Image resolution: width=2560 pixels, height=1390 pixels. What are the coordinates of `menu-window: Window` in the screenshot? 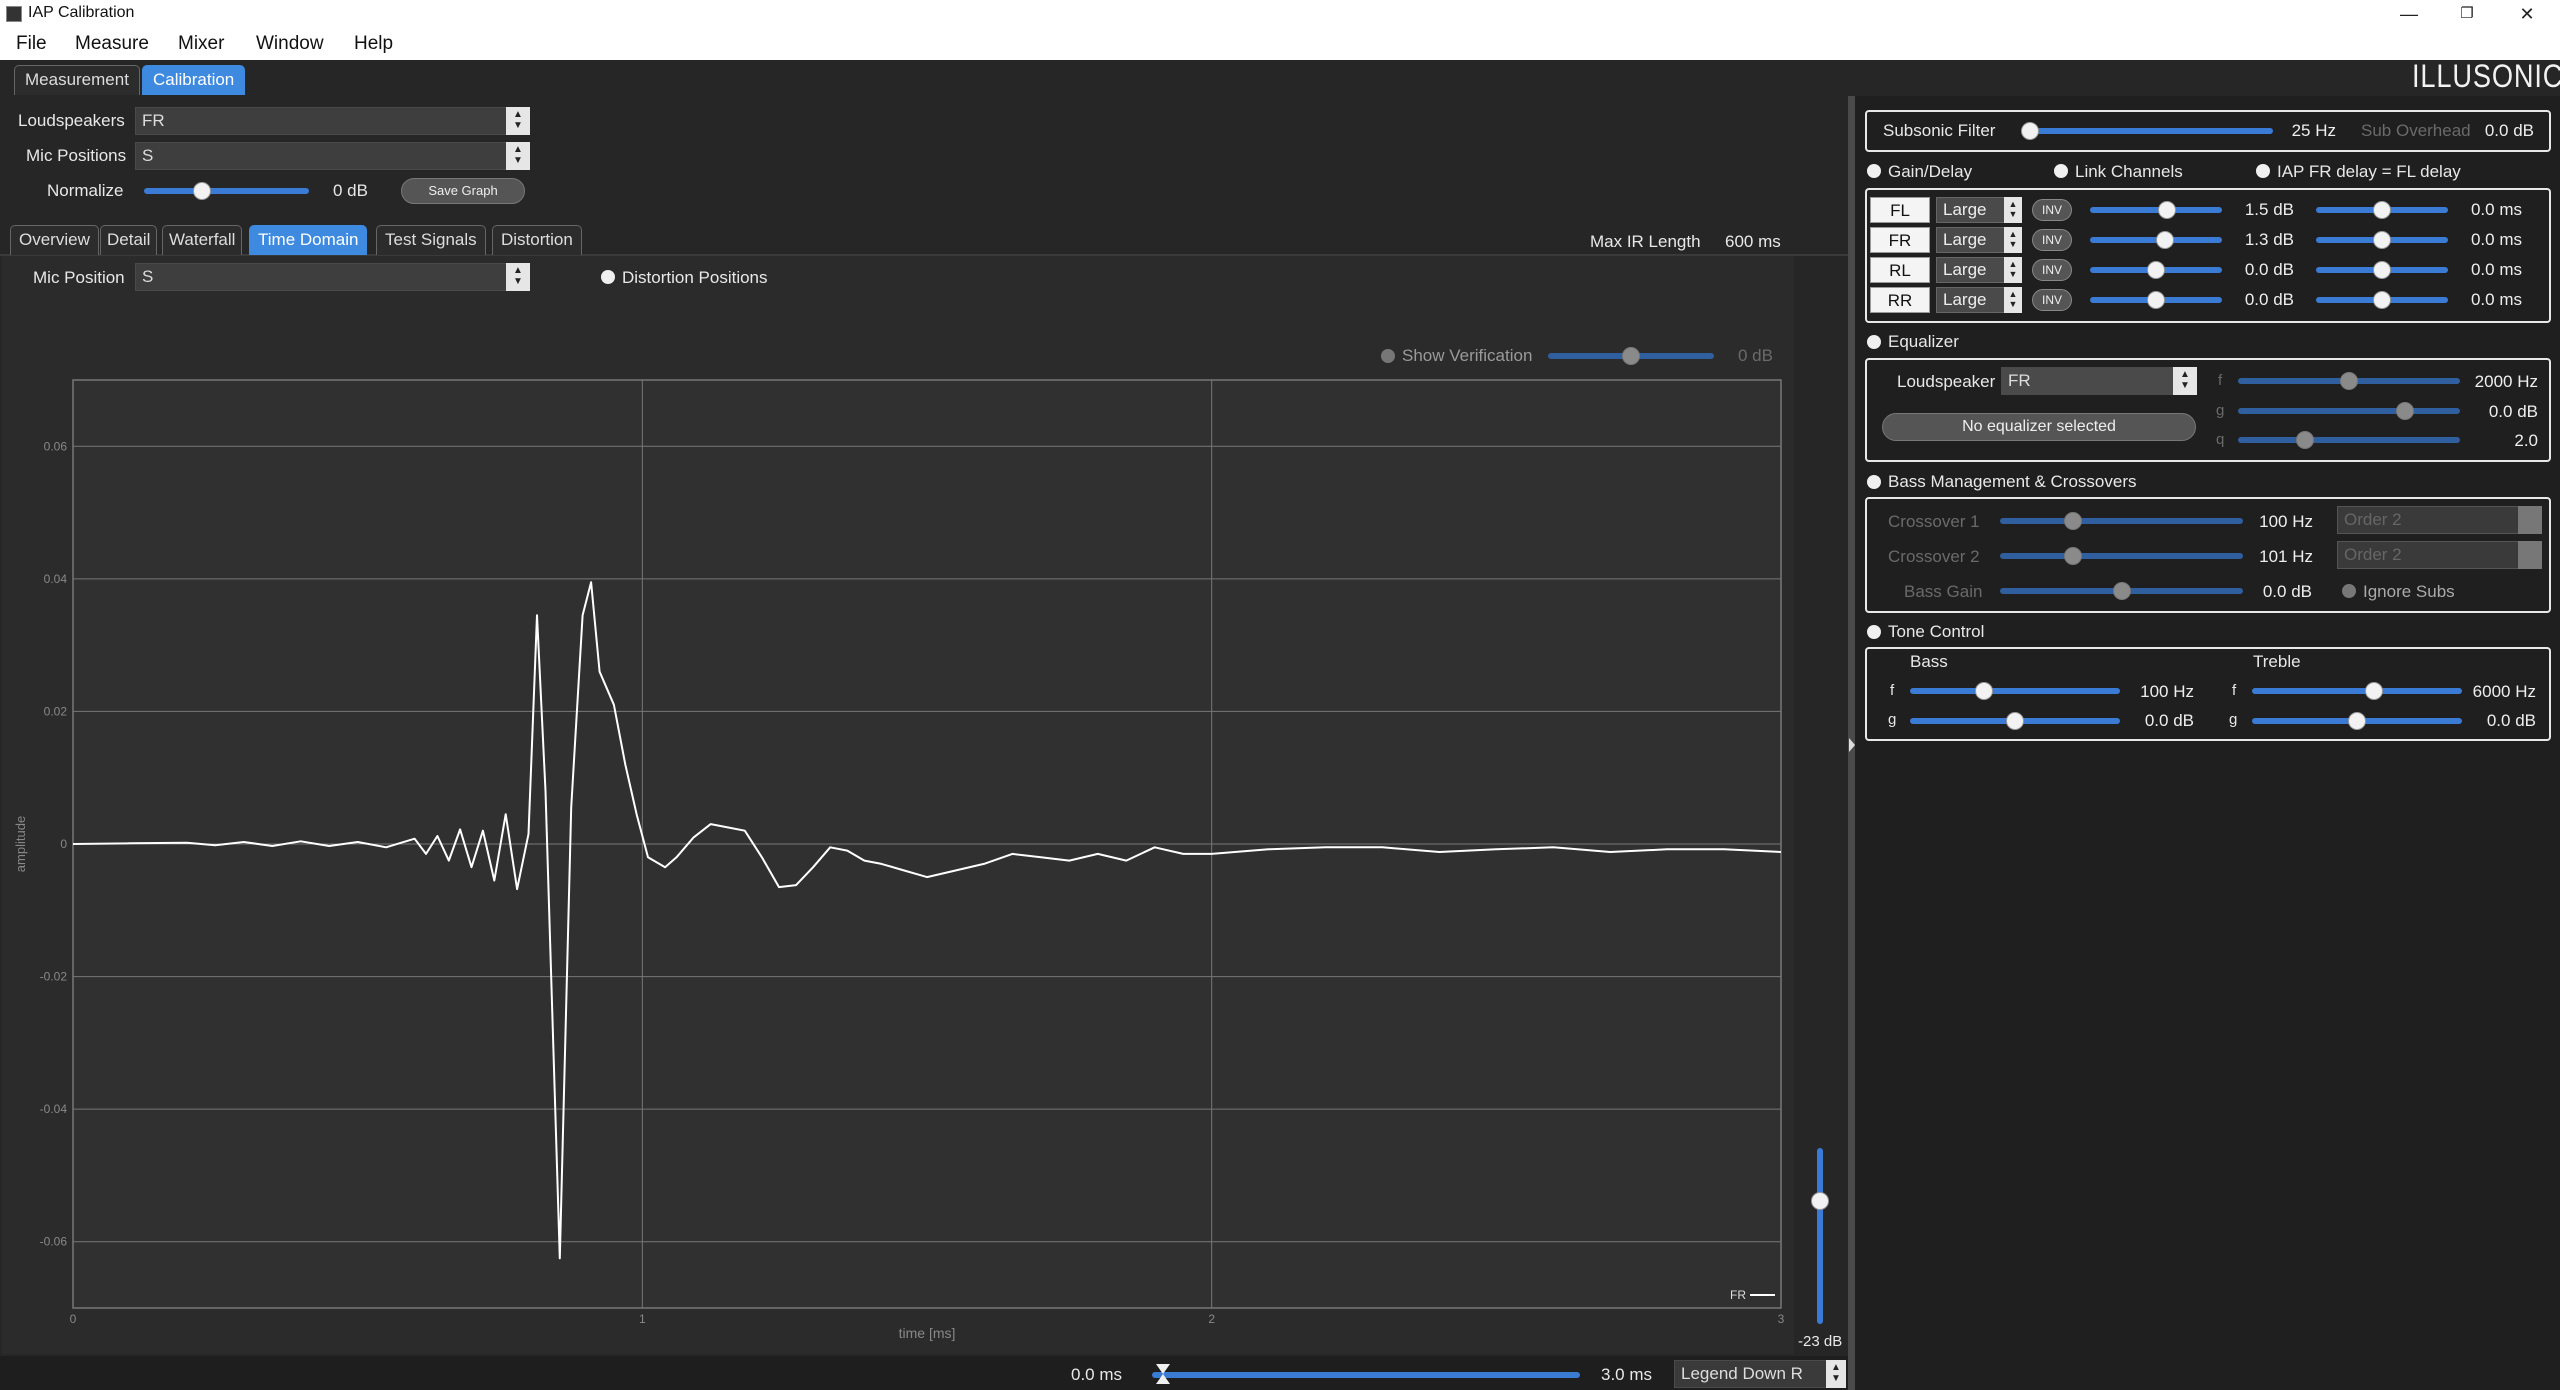 It's located at (290, 44).